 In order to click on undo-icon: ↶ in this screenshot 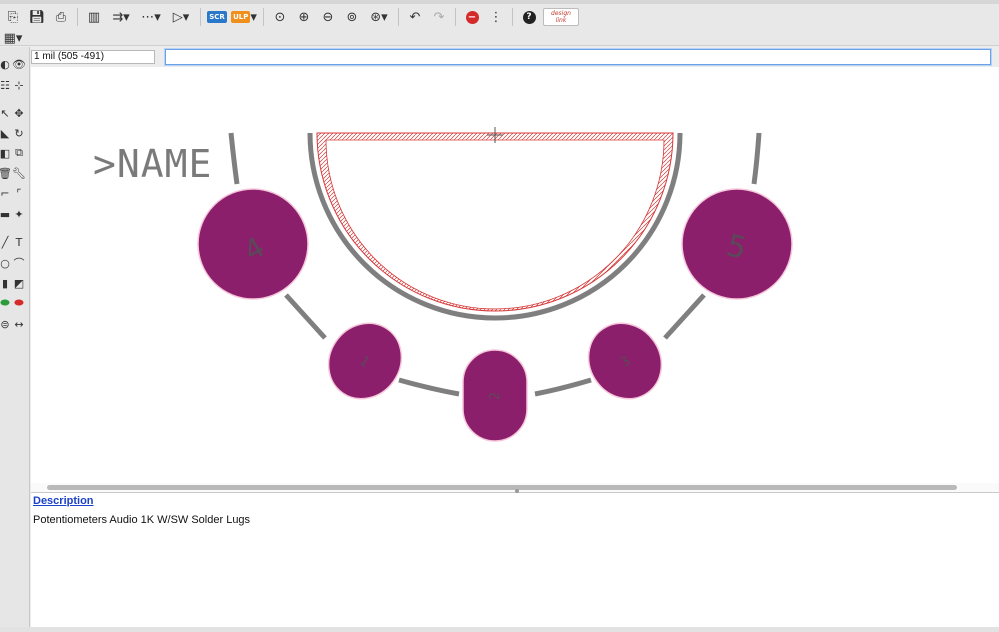, I will do `click(415, 17)`.